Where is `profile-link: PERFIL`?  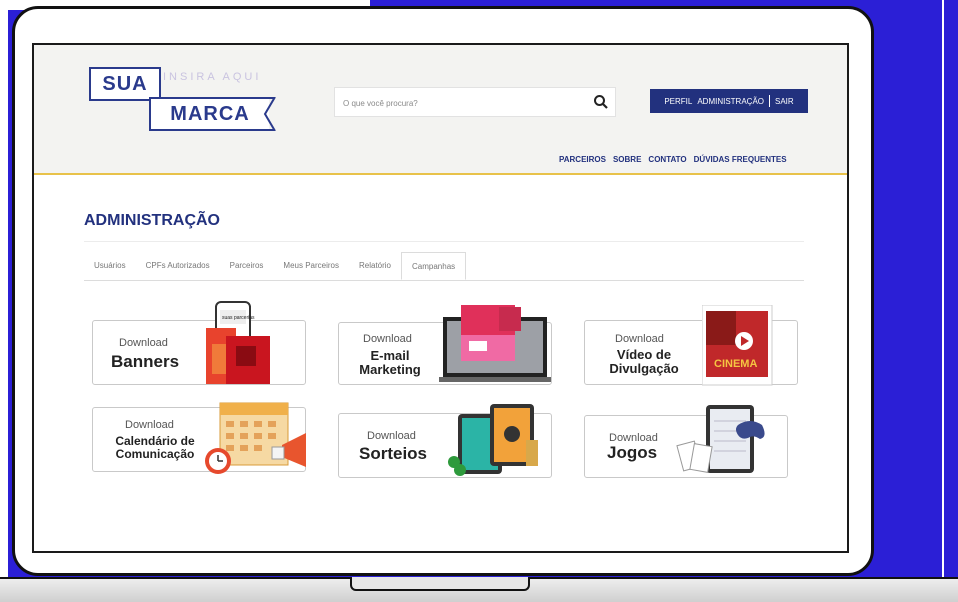 profile-link: PERFIL is located at coordinates (678, 101).